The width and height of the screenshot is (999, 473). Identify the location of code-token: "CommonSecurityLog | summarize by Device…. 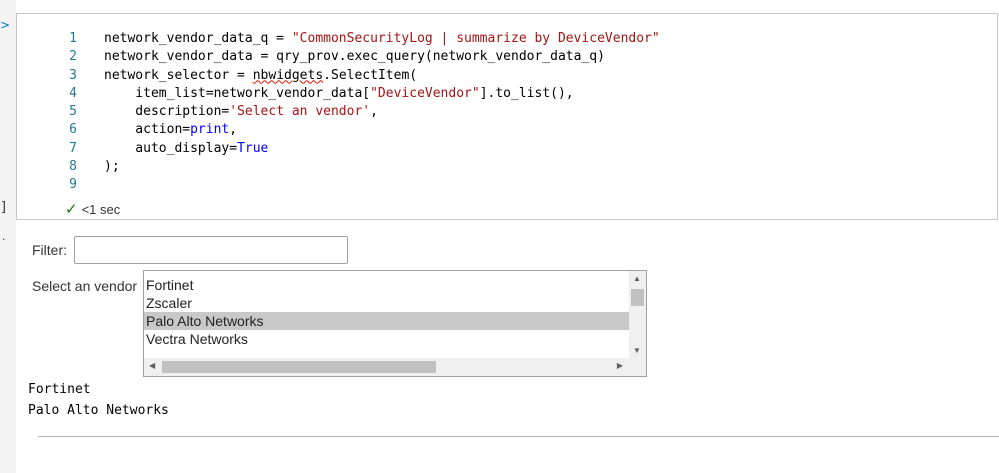
(475, 38).